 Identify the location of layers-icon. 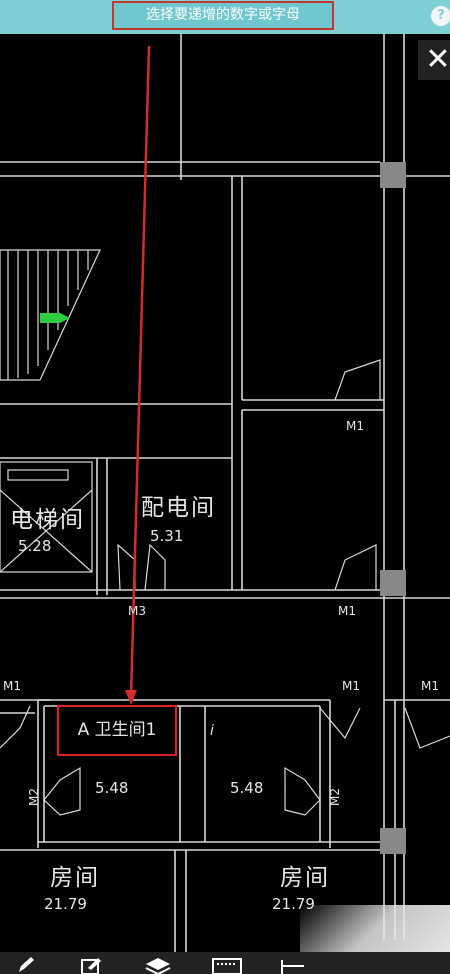
(158, 965).